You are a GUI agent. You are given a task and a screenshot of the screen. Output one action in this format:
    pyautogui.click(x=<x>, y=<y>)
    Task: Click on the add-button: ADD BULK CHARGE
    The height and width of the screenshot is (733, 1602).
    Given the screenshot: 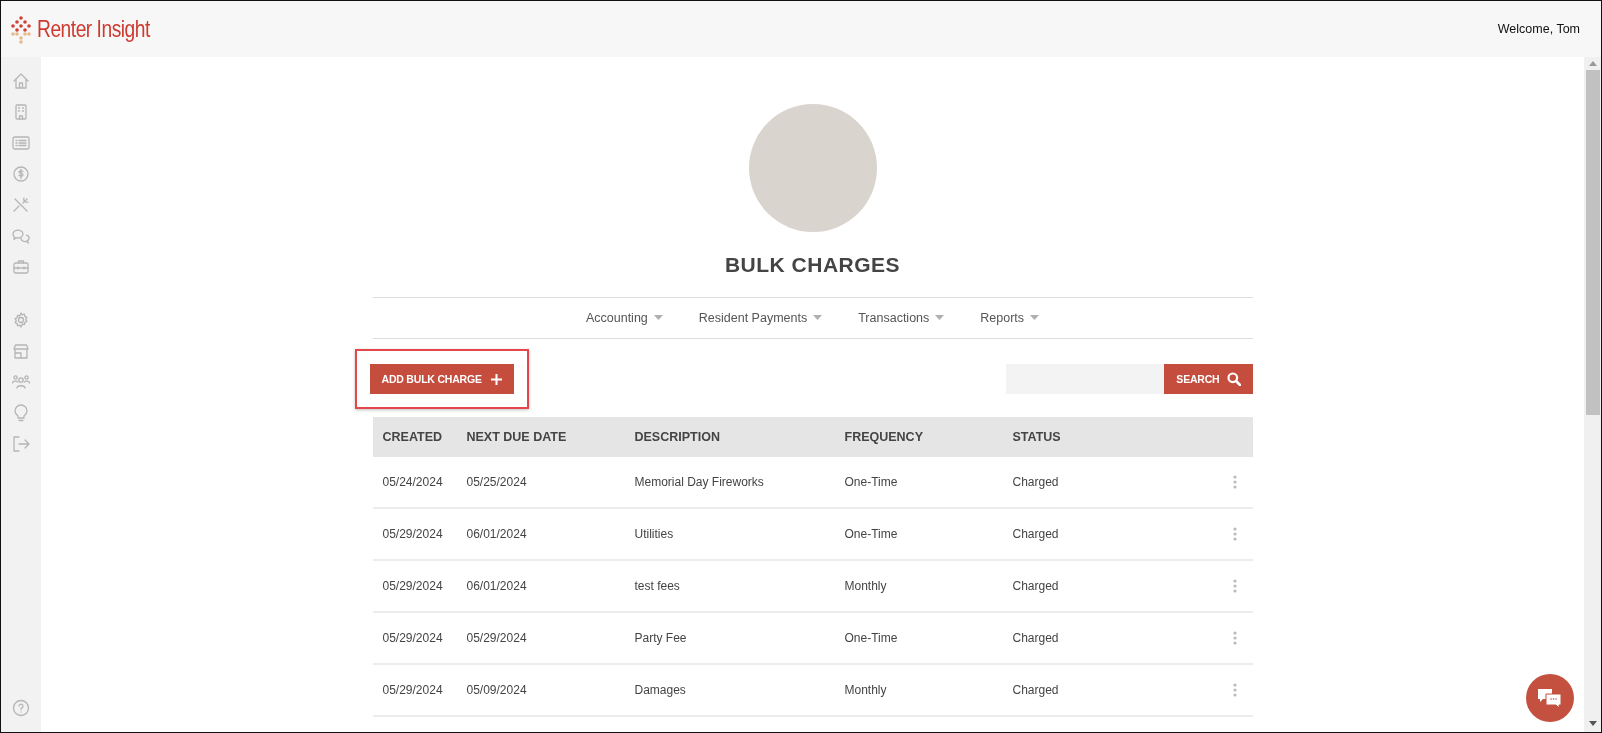 What is the action you would take?
    pyautogui.click(x=441, y=379)
    